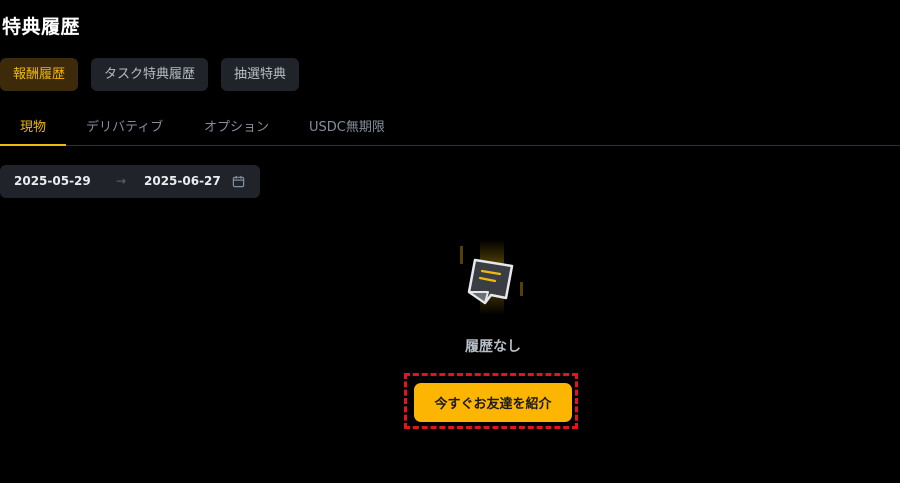  What do you see at coordinates (491, 277) in the screenshot?
I see `empty-document-icon` at bounding box center [491, 277].